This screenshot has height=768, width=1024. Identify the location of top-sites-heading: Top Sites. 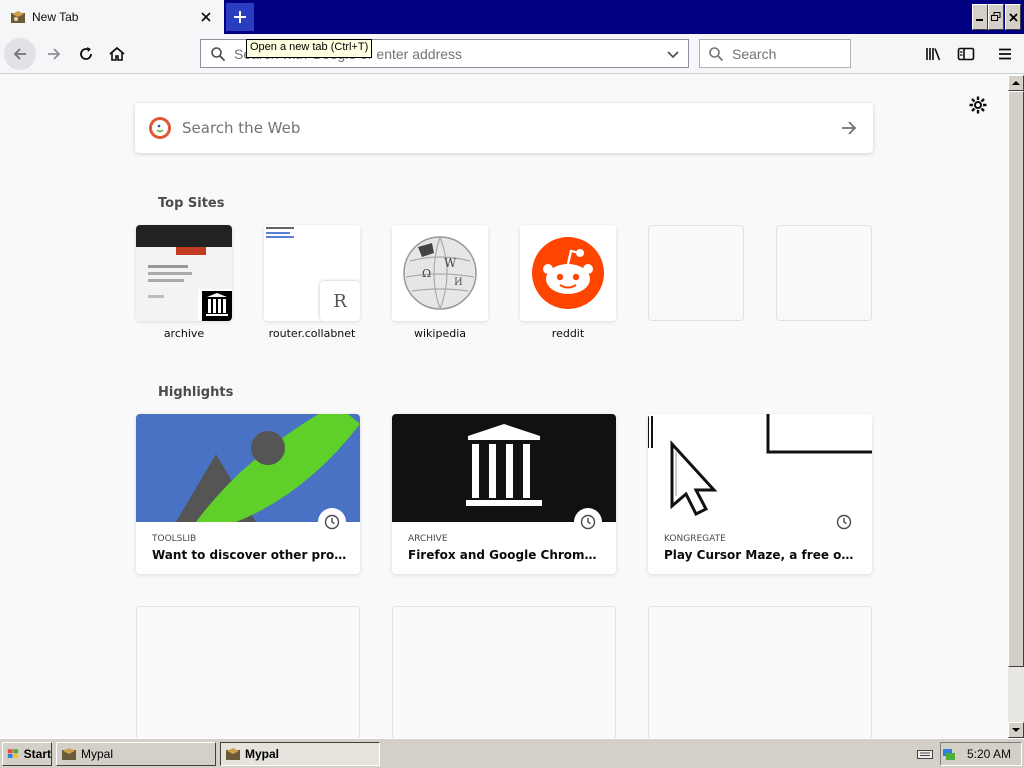
(191, 203).